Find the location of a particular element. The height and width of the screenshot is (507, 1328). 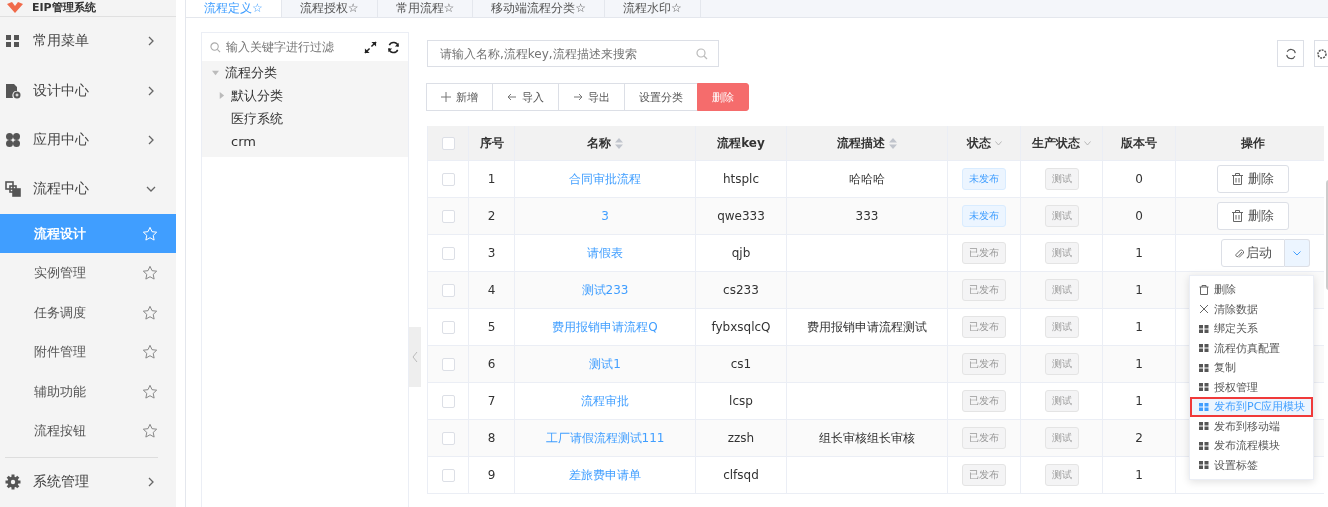

search-field: 请输入名称,流程key,流程描述来搜索 is located at coordinates (573, 53).